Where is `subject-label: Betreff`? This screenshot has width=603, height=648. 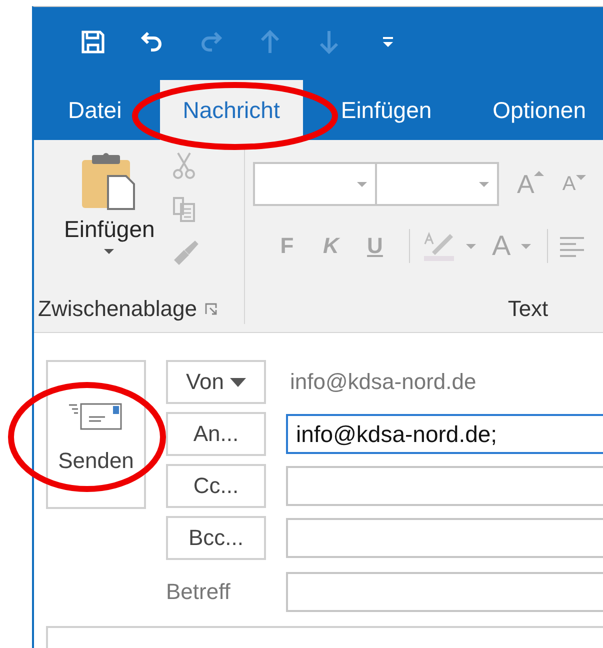
subject-label: Betreff is located at coordinates (199, 592).